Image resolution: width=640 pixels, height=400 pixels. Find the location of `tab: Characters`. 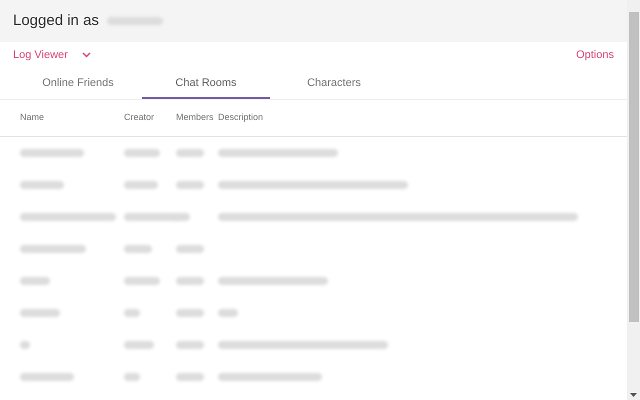

tab: Characters is located at coordinates (334, 84).